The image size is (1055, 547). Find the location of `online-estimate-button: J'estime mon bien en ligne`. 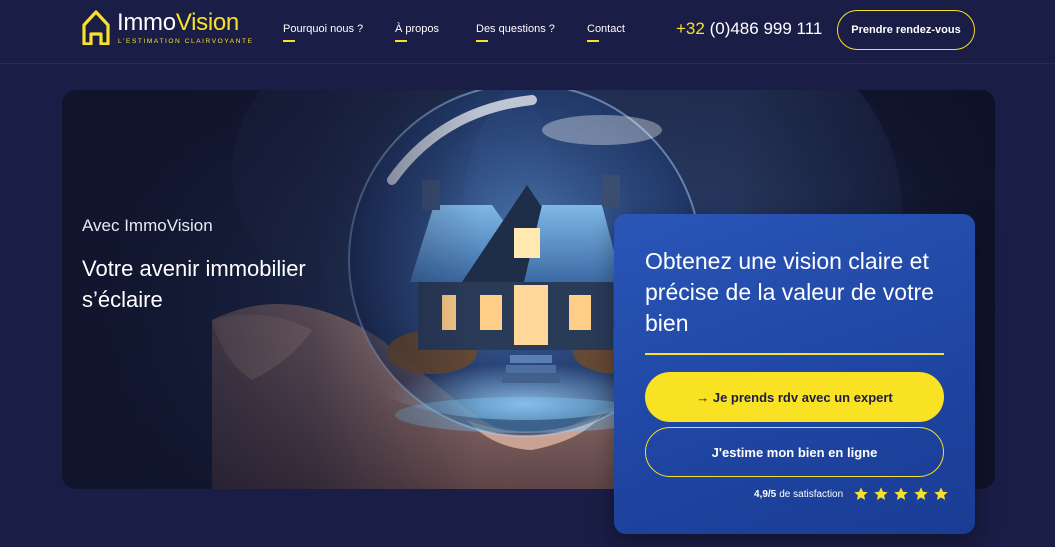

online-estimate-button: J'estime mon bien en ligne is located at coordinates (794, 452).